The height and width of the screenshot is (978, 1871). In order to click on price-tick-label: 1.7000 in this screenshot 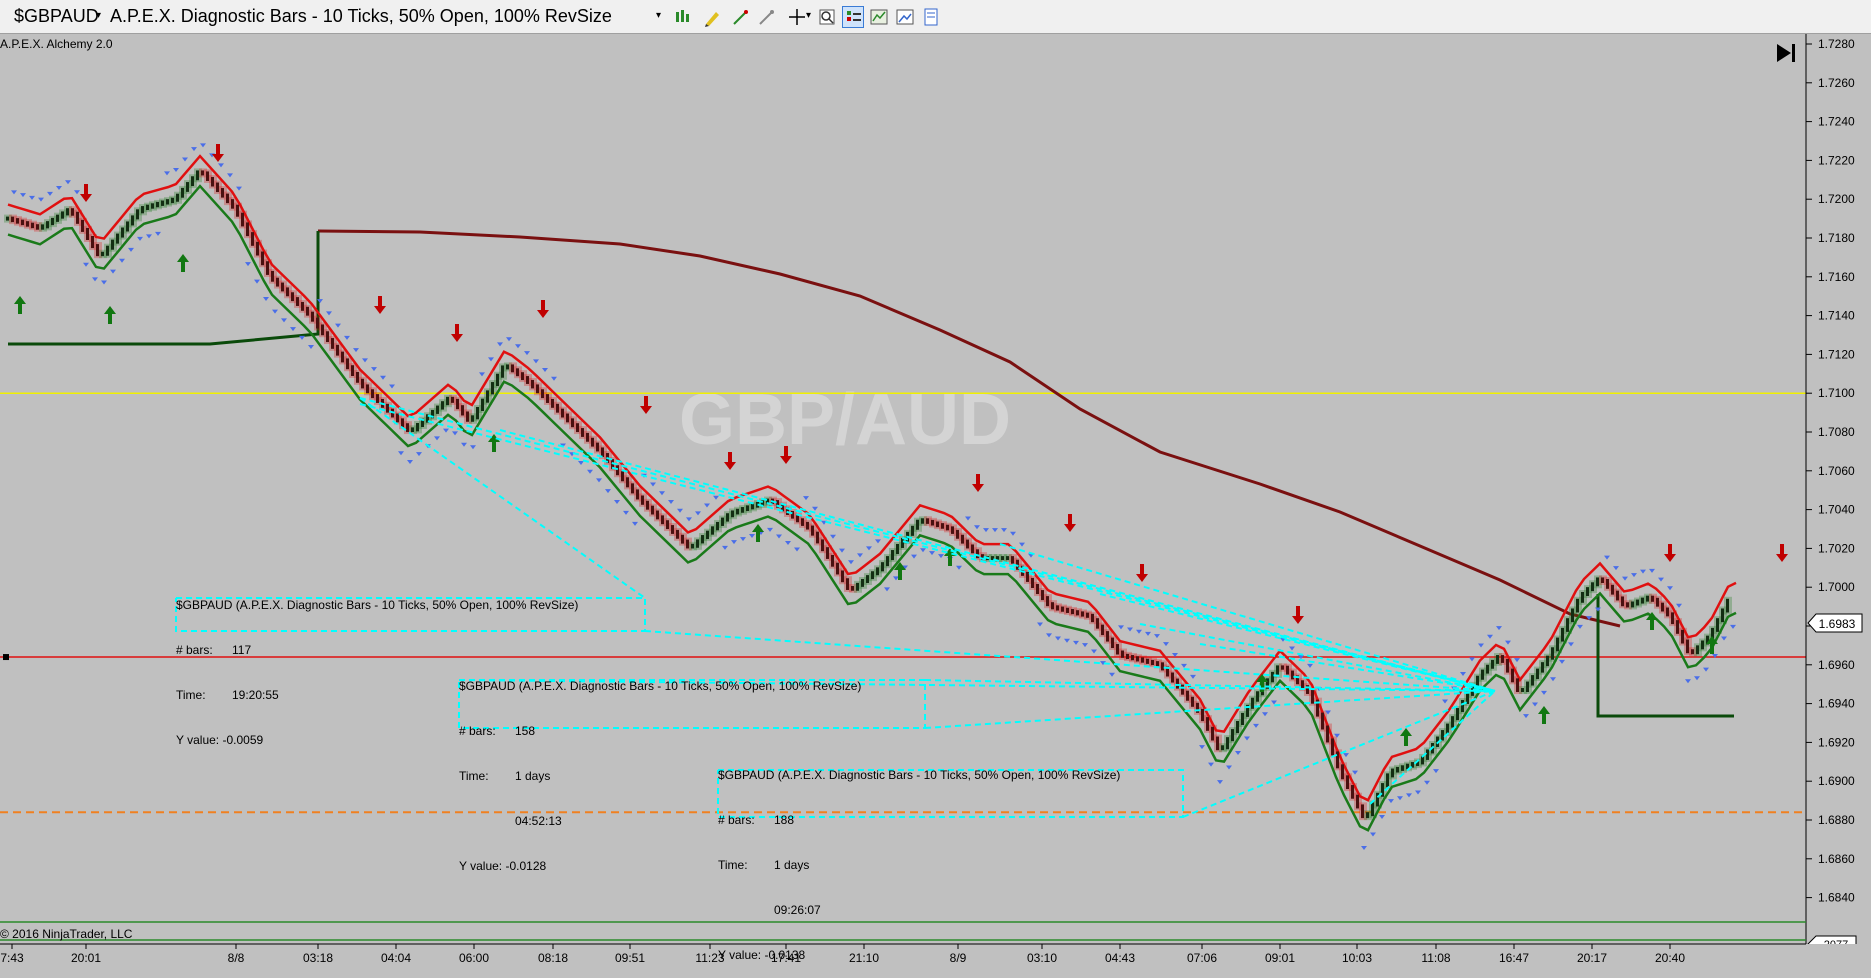, I will do `click(1836, 587)`.